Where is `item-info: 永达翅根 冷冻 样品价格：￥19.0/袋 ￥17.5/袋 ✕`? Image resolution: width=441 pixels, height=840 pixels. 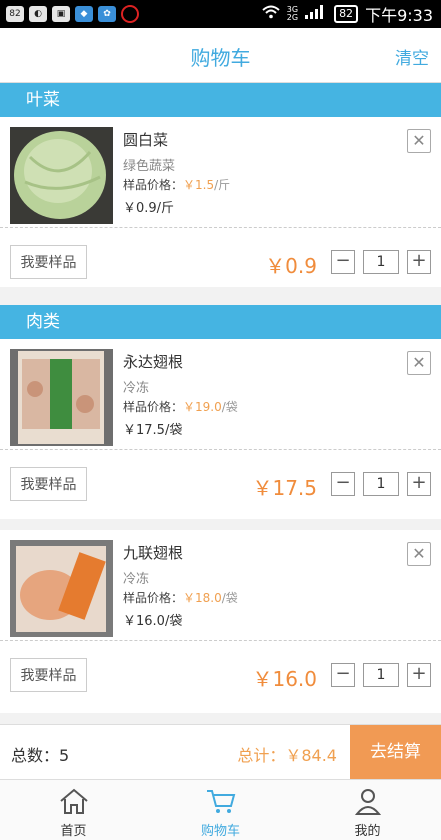 item-info: 永达翅根 冷冻 样品价格：￥19.0/袋 ￥17.5/袋 ✕ is located at coordinates (220, 394).